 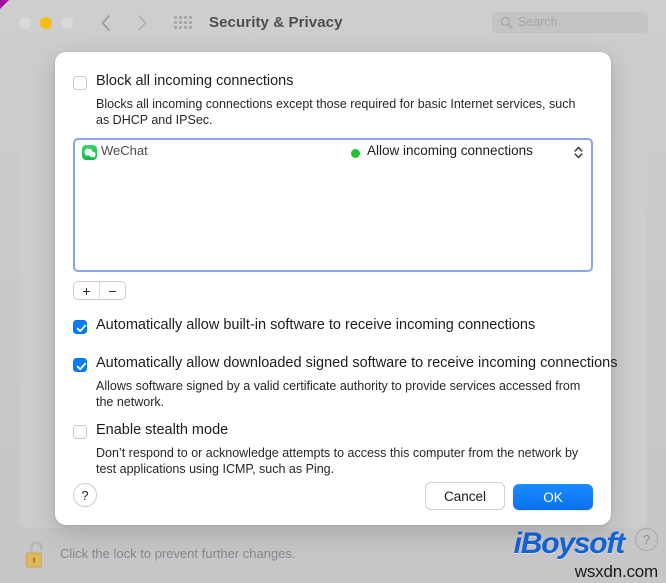 What do you see at coordinates (89, 152) in the screenshot?
I see `wechat-icon` at bounding box center [89, 152].